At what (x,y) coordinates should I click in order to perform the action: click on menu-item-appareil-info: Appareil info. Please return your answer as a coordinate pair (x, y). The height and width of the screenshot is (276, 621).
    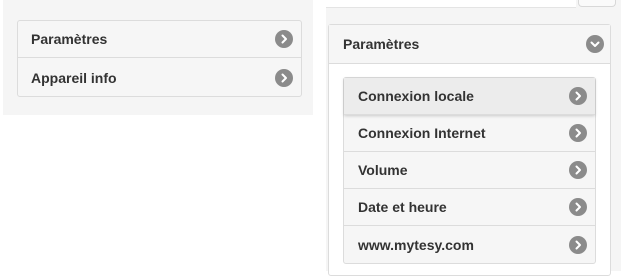
    Looking at the image, I should click on (159, 77).